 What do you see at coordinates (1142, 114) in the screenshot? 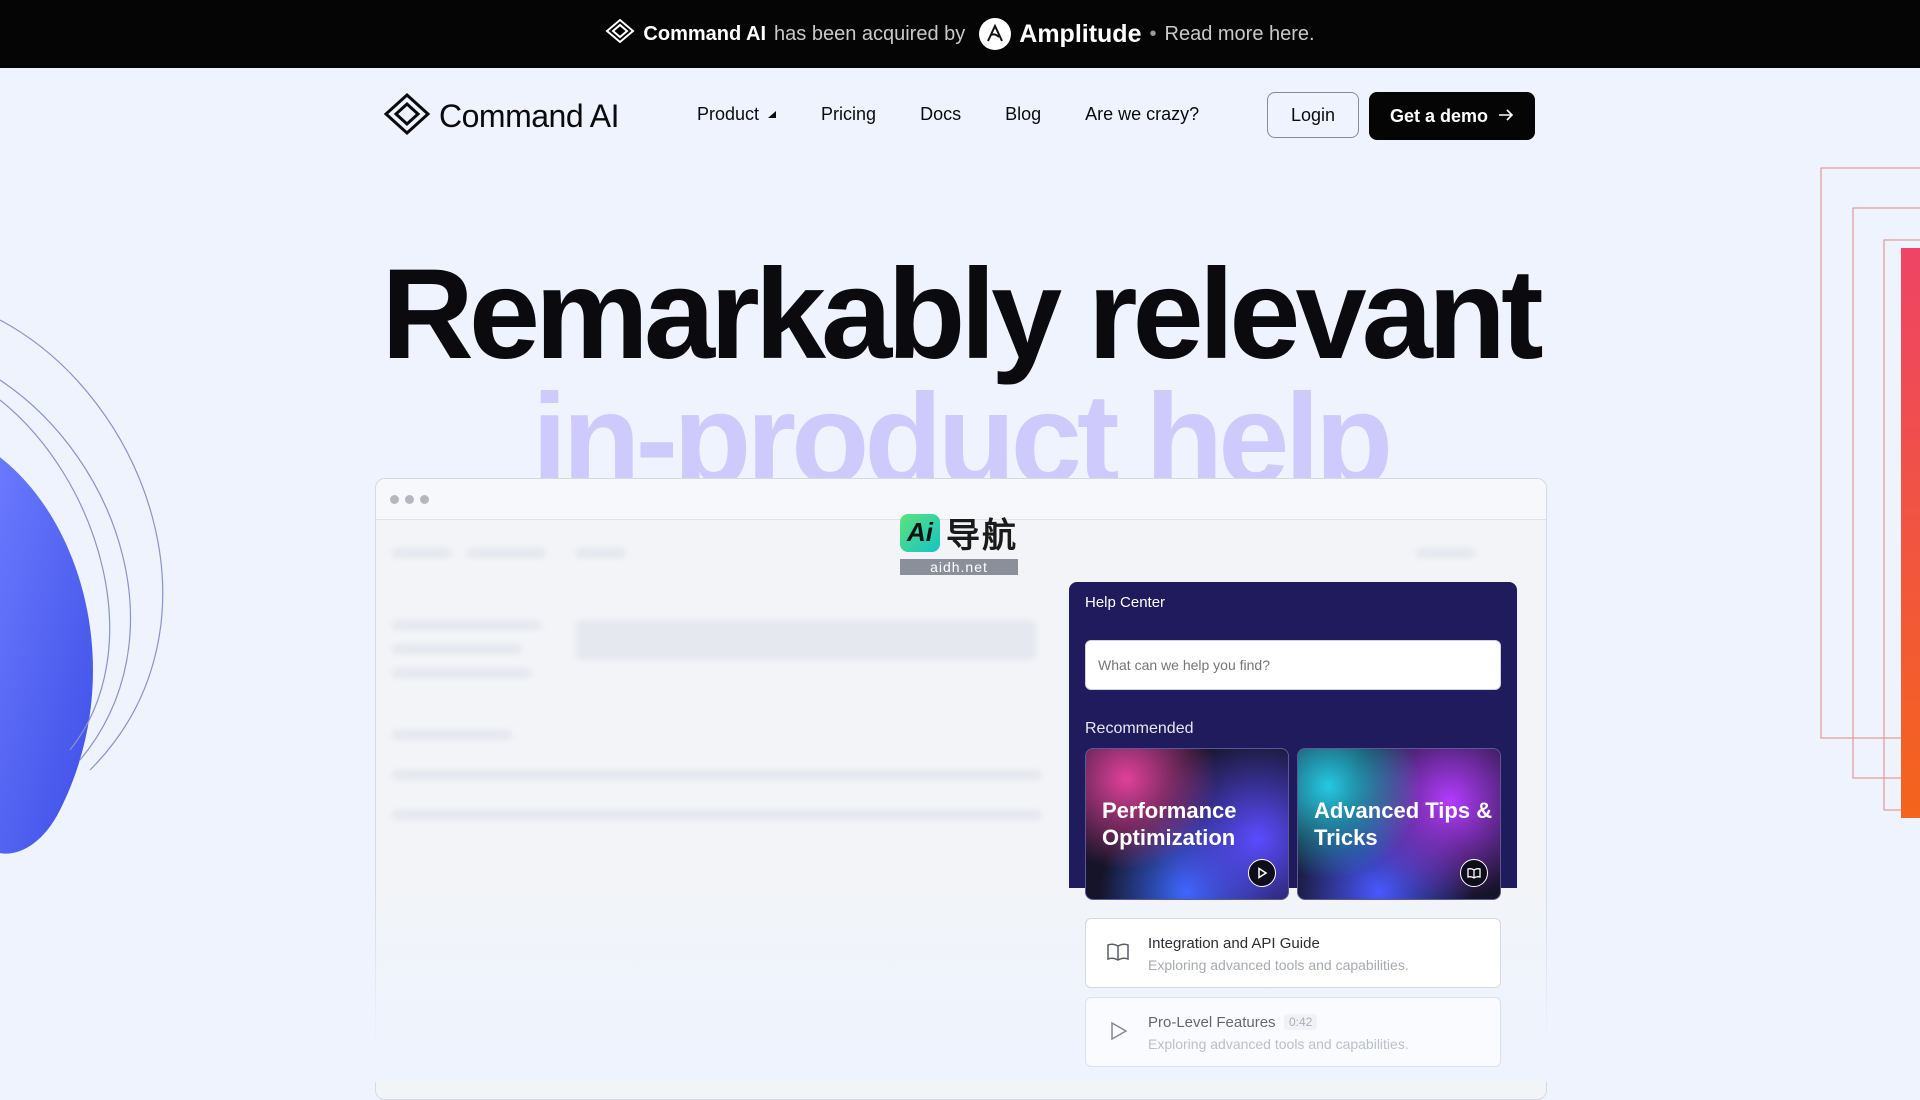
I see `nav-item-are-we-crazy: Are we crazy?` at bounding box center [1142, 114].